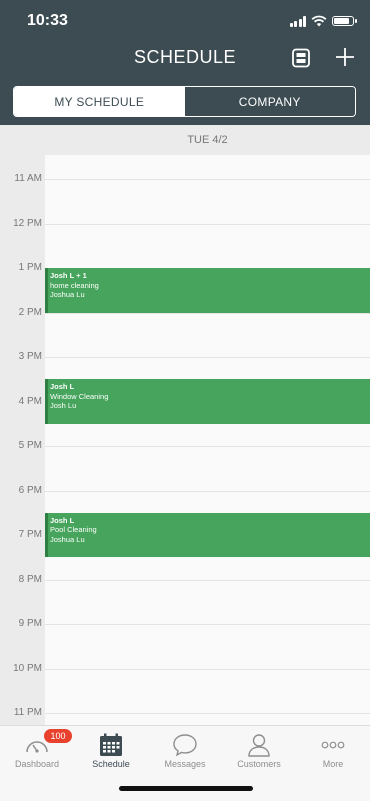 This screenshot has width=370, height=801. What do you see at coordinates (27, 223) in the screenshot?
I see `hour-label: 12 PM` at bounding box center [27, 223].